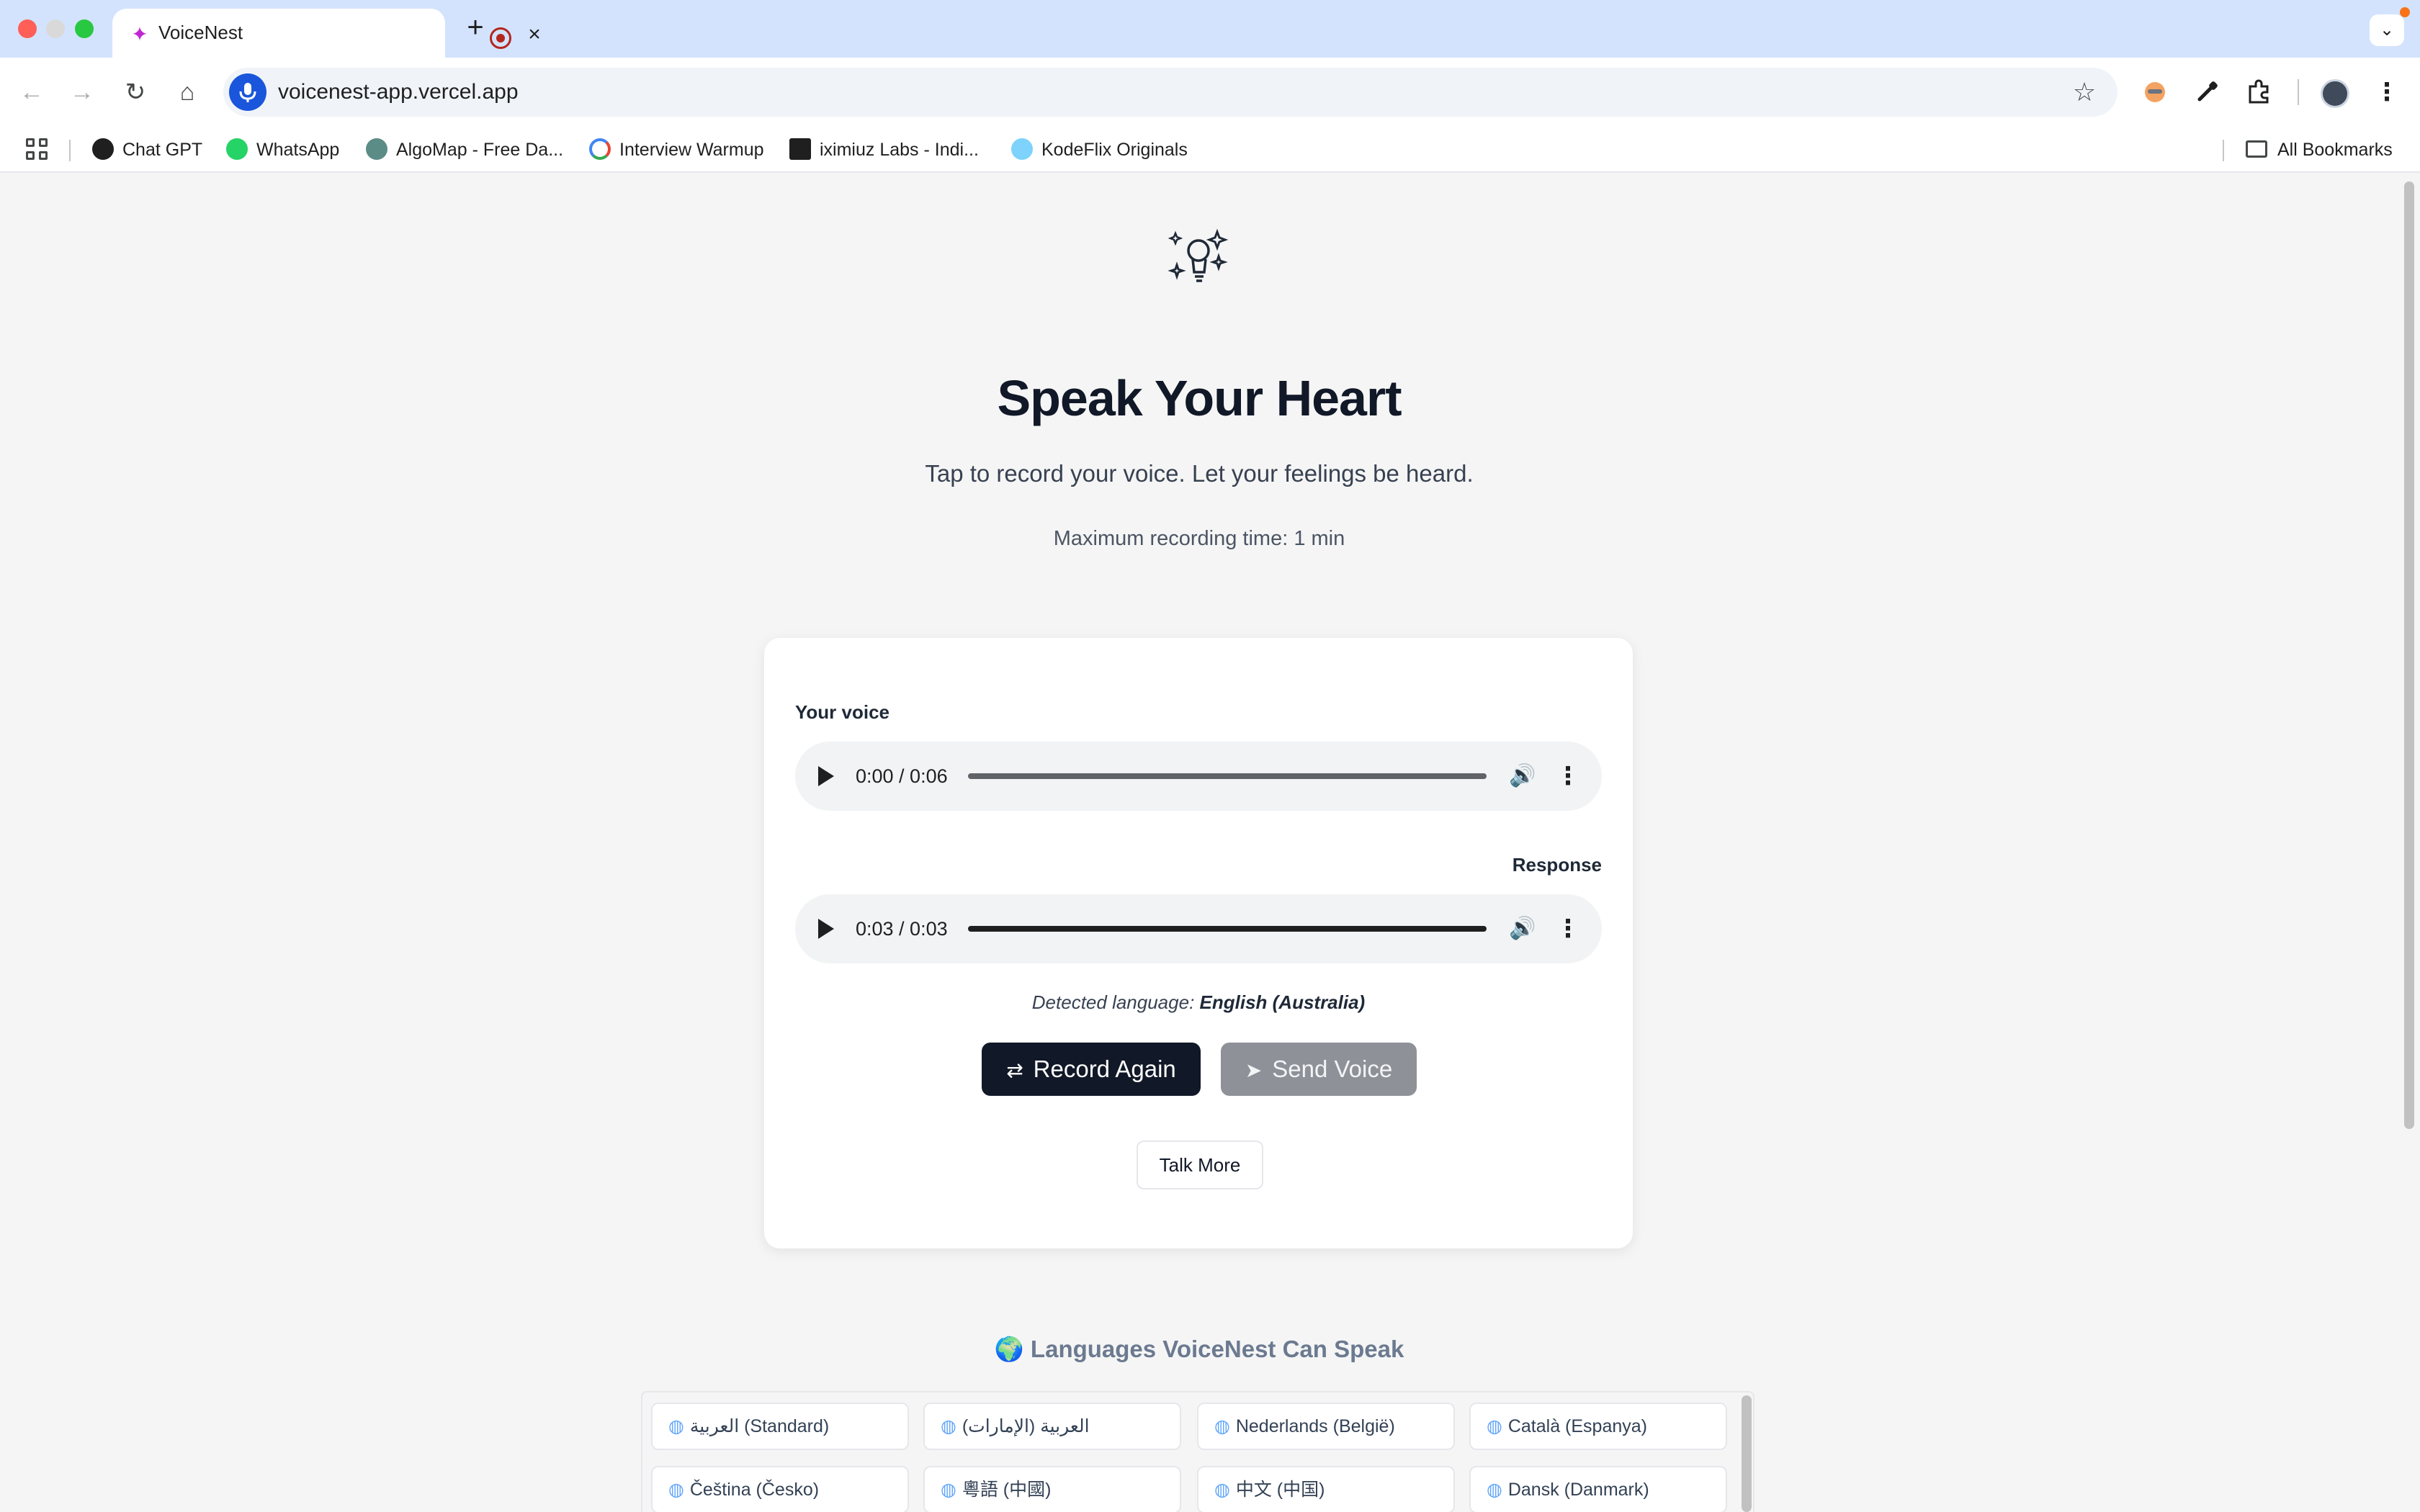 The image size is (2420, 1512). Describe the element at coordinates (1315, 1426) in the screenshot. I see `language-name: Nederlands (België)` at that location.